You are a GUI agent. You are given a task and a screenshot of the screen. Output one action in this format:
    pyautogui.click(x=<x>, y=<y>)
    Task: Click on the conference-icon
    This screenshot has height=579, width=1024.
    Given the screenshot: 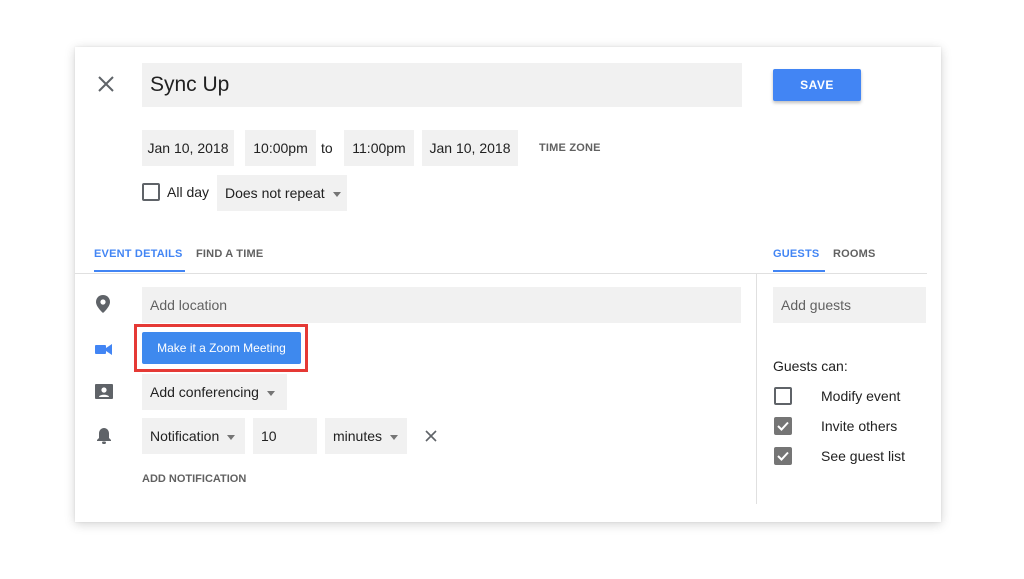 What is the action you would take?
    pyautogui.click(x=104, y=395)
    